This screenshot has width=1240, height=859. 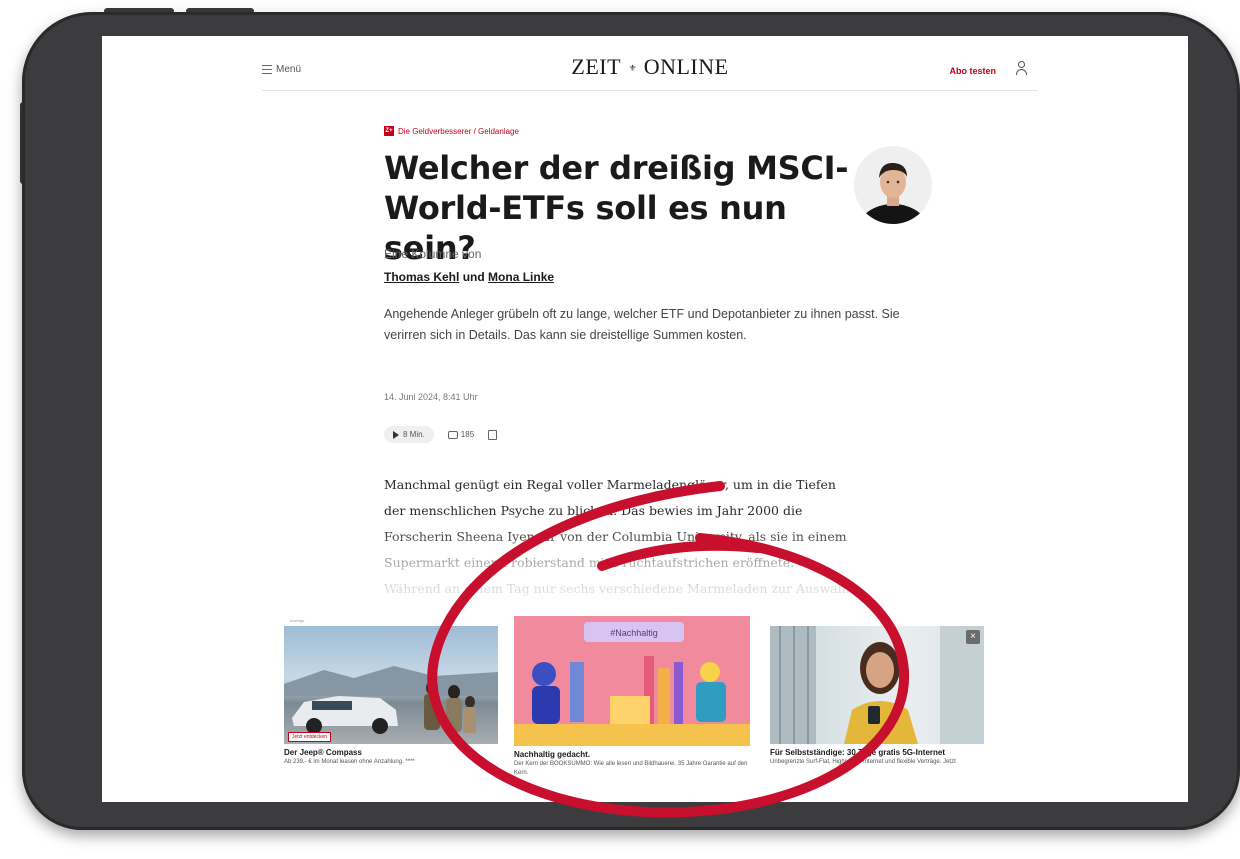 I want to click on listen-button: 8 Min., so click(x=409, y=434).